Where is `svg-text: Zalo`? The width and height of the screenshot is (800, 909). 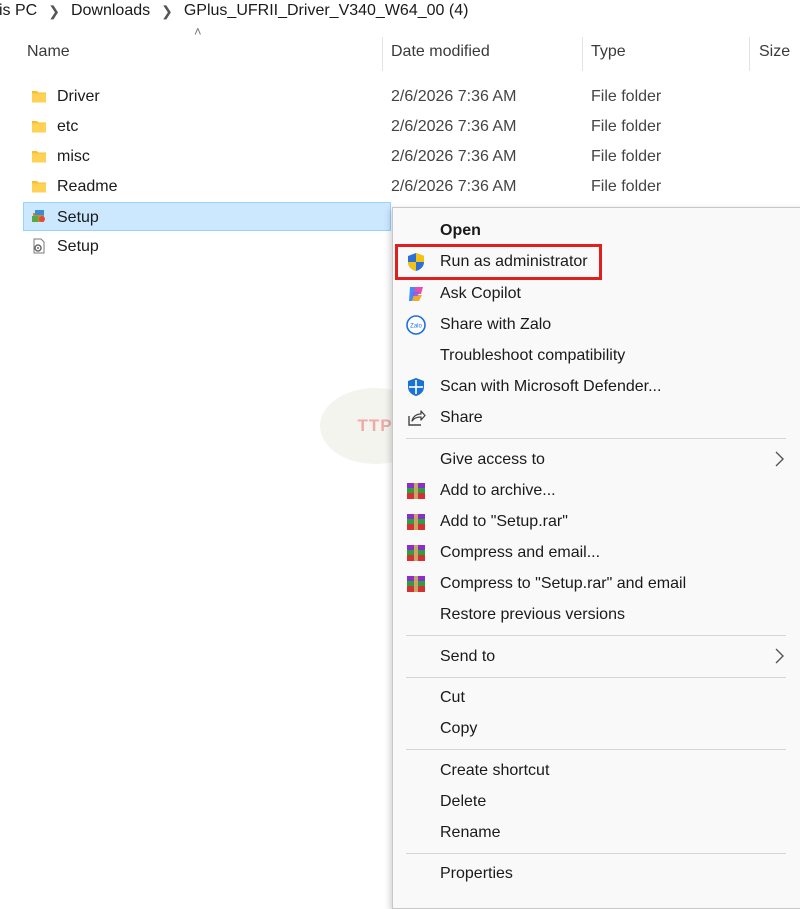
svg-text: Zalo is located at coordinates (416, 327).